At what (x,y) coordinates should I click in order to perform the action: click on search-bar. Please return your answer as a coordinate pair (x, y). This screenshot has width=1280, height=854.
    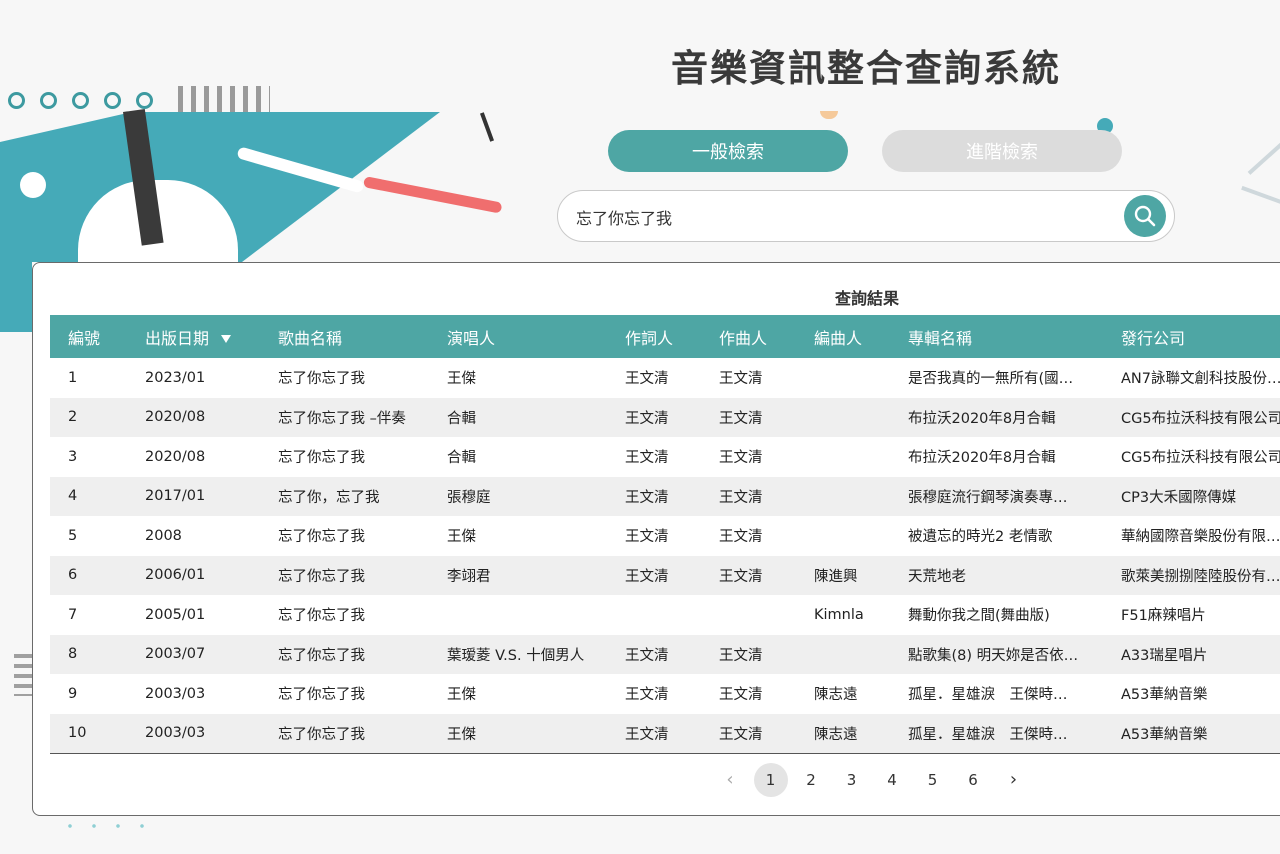
    Looking at the image, I should click on (866, 216).